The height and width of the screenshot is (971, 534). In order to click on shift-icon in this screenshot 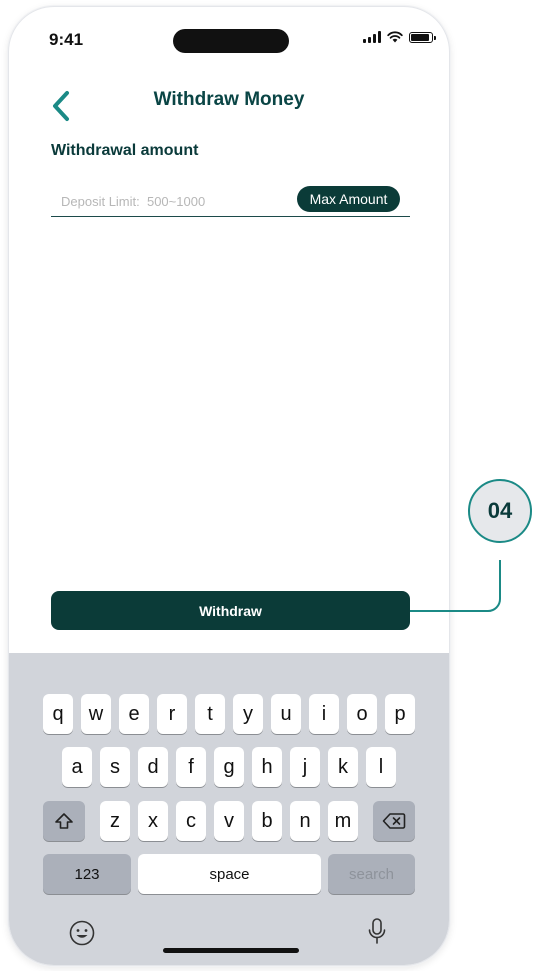, I will do `click(64, 821)`.